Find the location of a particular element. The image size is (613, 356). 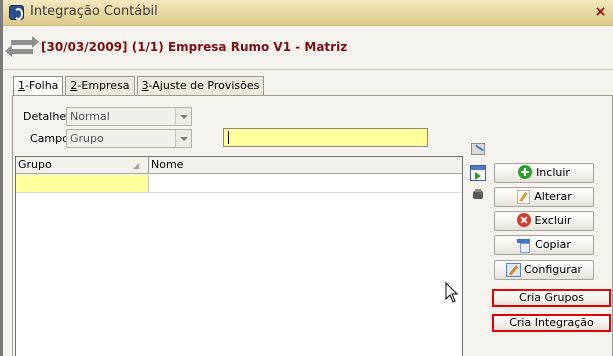

tab-strip: 1-Folha 2-Empresa 3-Ajuste de Provisões is located at coordinates (139, 86).